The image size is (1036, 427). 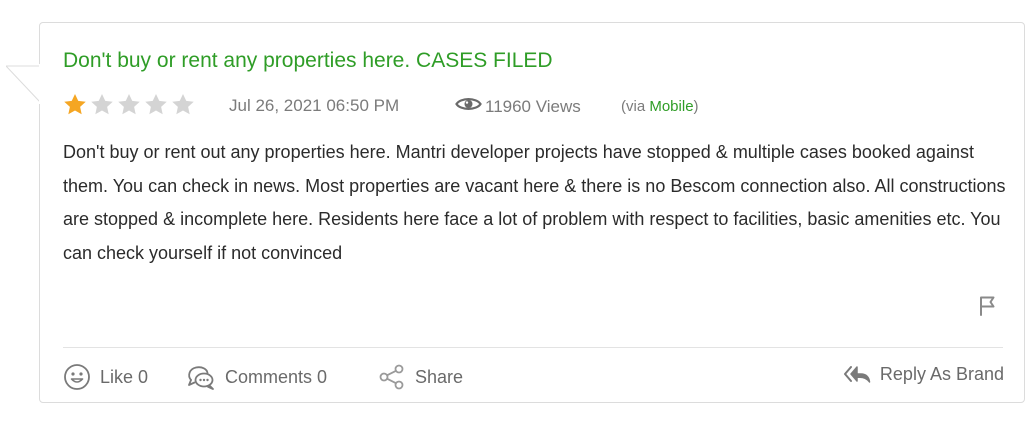 What do you see at coordinates (77, 377) in the screenshot?
I see `smiley-icon` at bounding box center [77, 377].